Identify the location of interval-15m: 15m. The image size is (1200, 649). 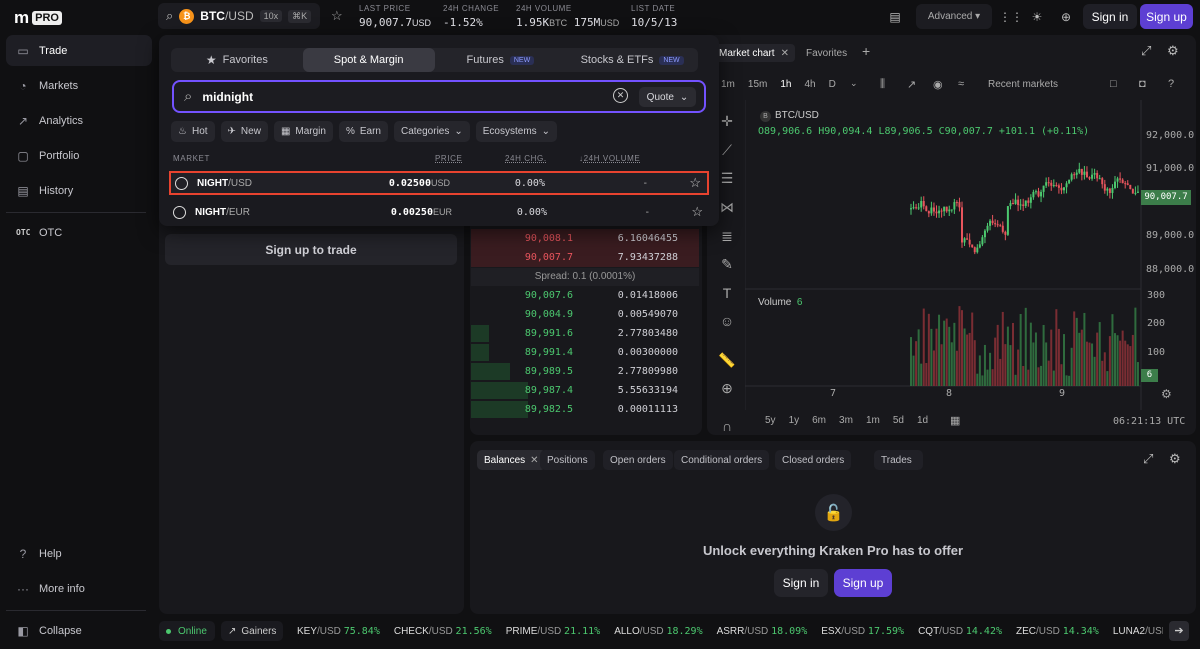
(757, 84).